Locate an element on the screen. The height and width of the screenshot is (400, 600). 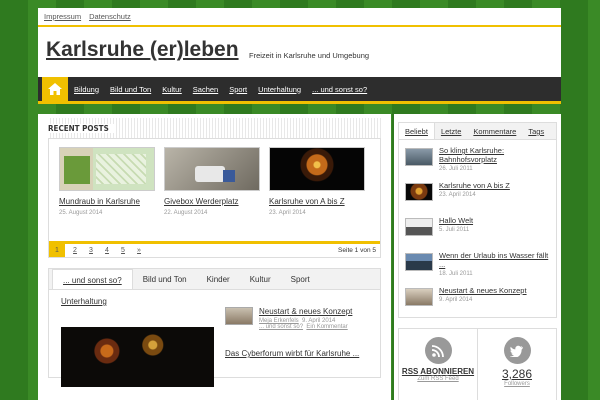
page-2: 2 is located at coordinates (75, 250).